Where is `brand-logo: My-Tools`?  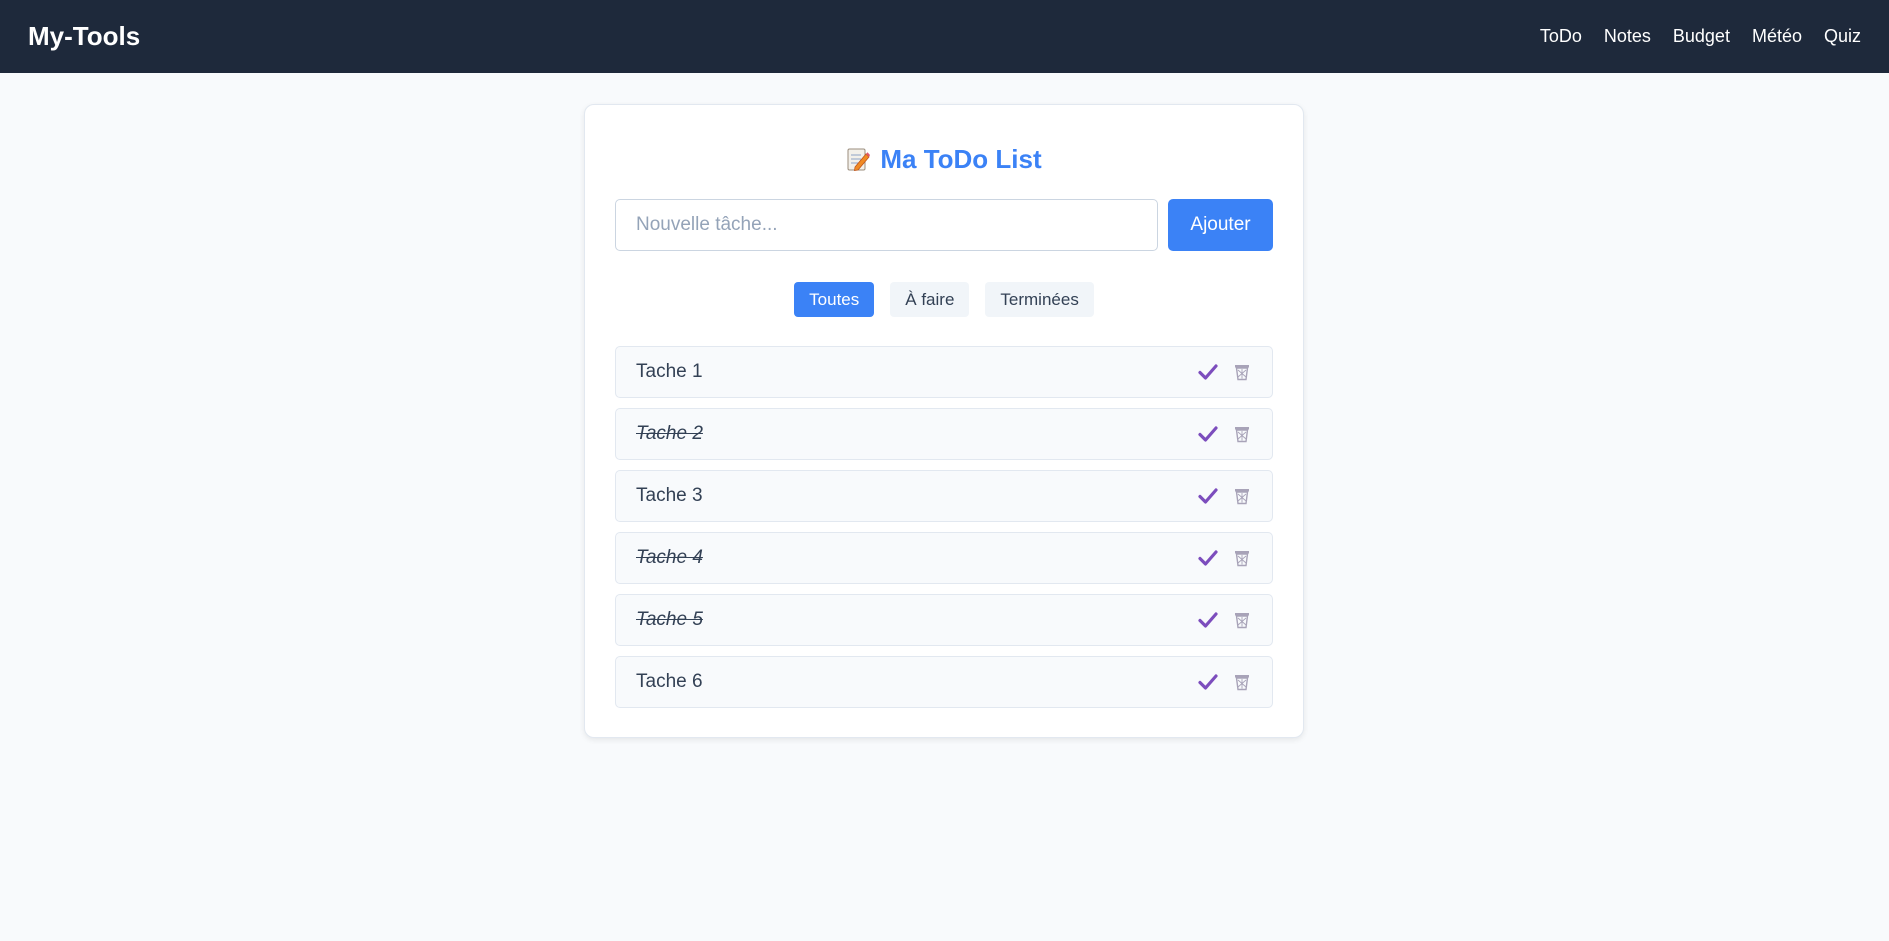
brand-logo: My-Tools is located at coordinates (84, 36).